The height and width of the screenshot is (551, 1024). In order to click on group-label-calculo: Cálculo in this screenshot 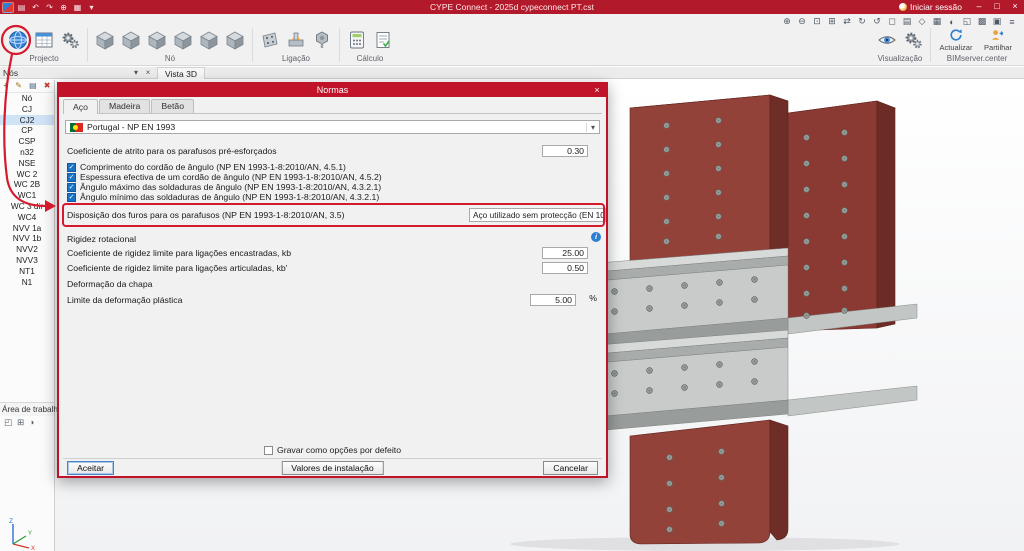, I will do `click(370, 58)`.